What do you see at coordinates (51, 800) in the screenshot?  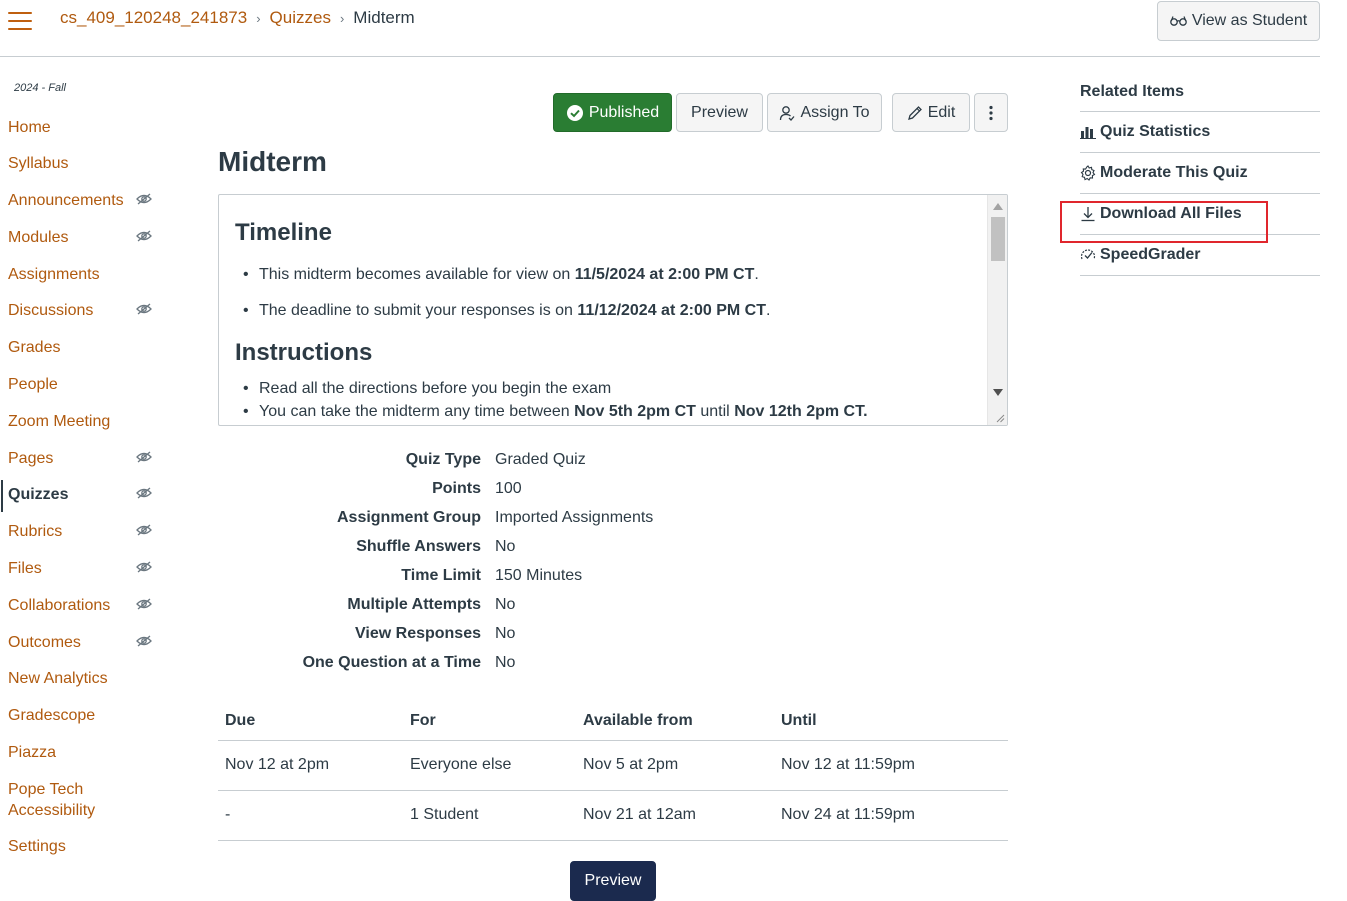 I see `nav-pope-tech-accessibility: Pope Tech Accessibility` at bounding box center [51, 800].